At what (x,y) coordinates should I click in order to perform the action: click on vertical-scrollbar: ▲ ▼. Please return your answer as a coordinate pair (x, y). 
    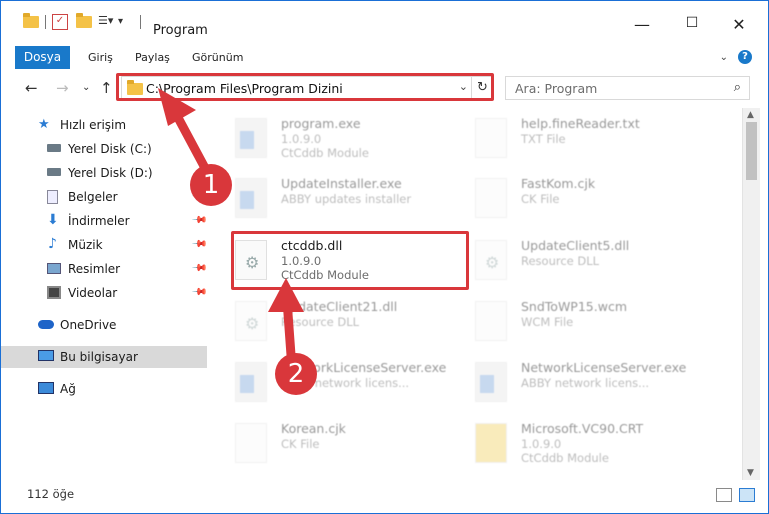
    Looking at the image, I should click on (751, 294).